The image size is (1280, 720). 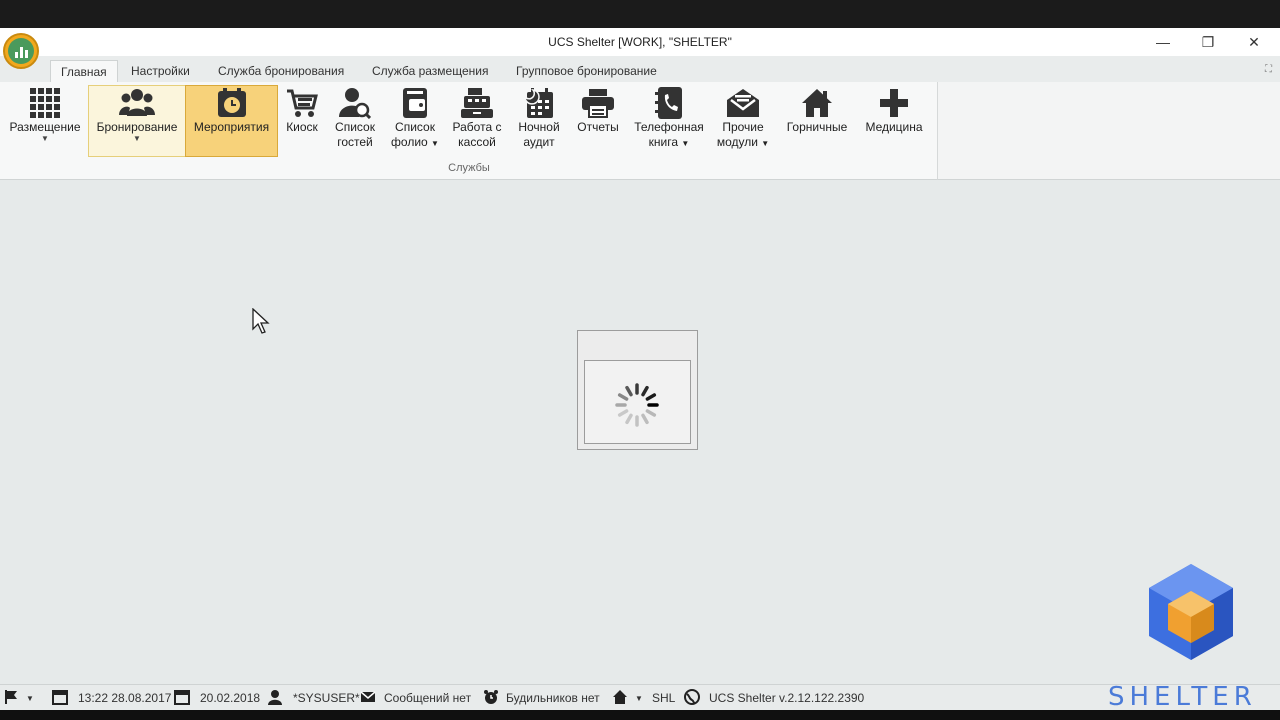 I want to click on guest-list-label-1: Список, so click(x=355, y=127).